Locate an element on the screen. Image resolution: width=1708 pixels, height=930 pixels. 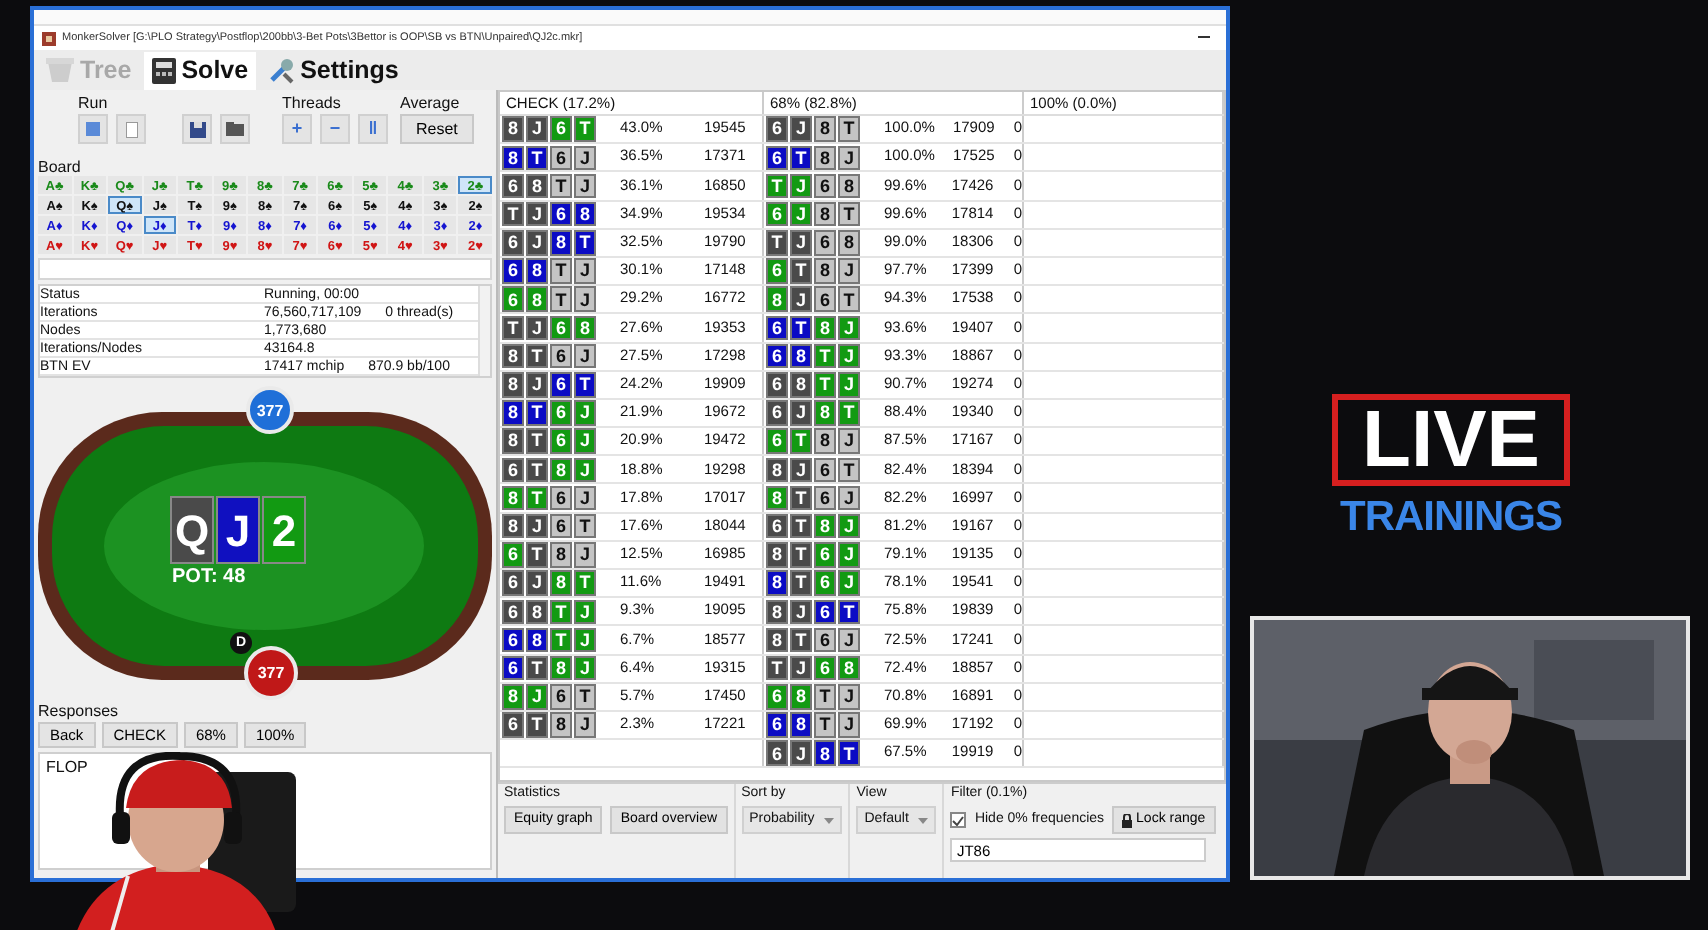
tab: Settings is located at coordinates (333, 71).